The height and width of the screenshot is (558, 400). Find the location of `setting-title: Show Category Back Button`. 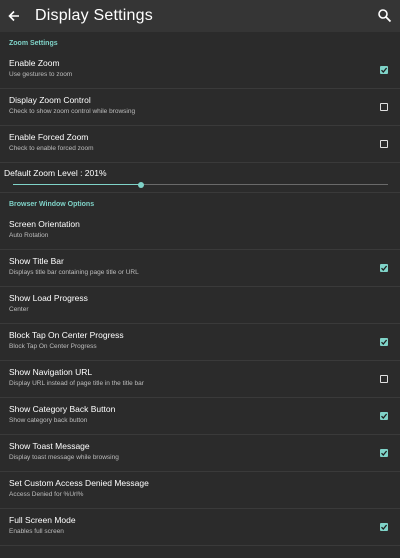

setting-title: Show Category Back Button is located at coordinates (62, 409).